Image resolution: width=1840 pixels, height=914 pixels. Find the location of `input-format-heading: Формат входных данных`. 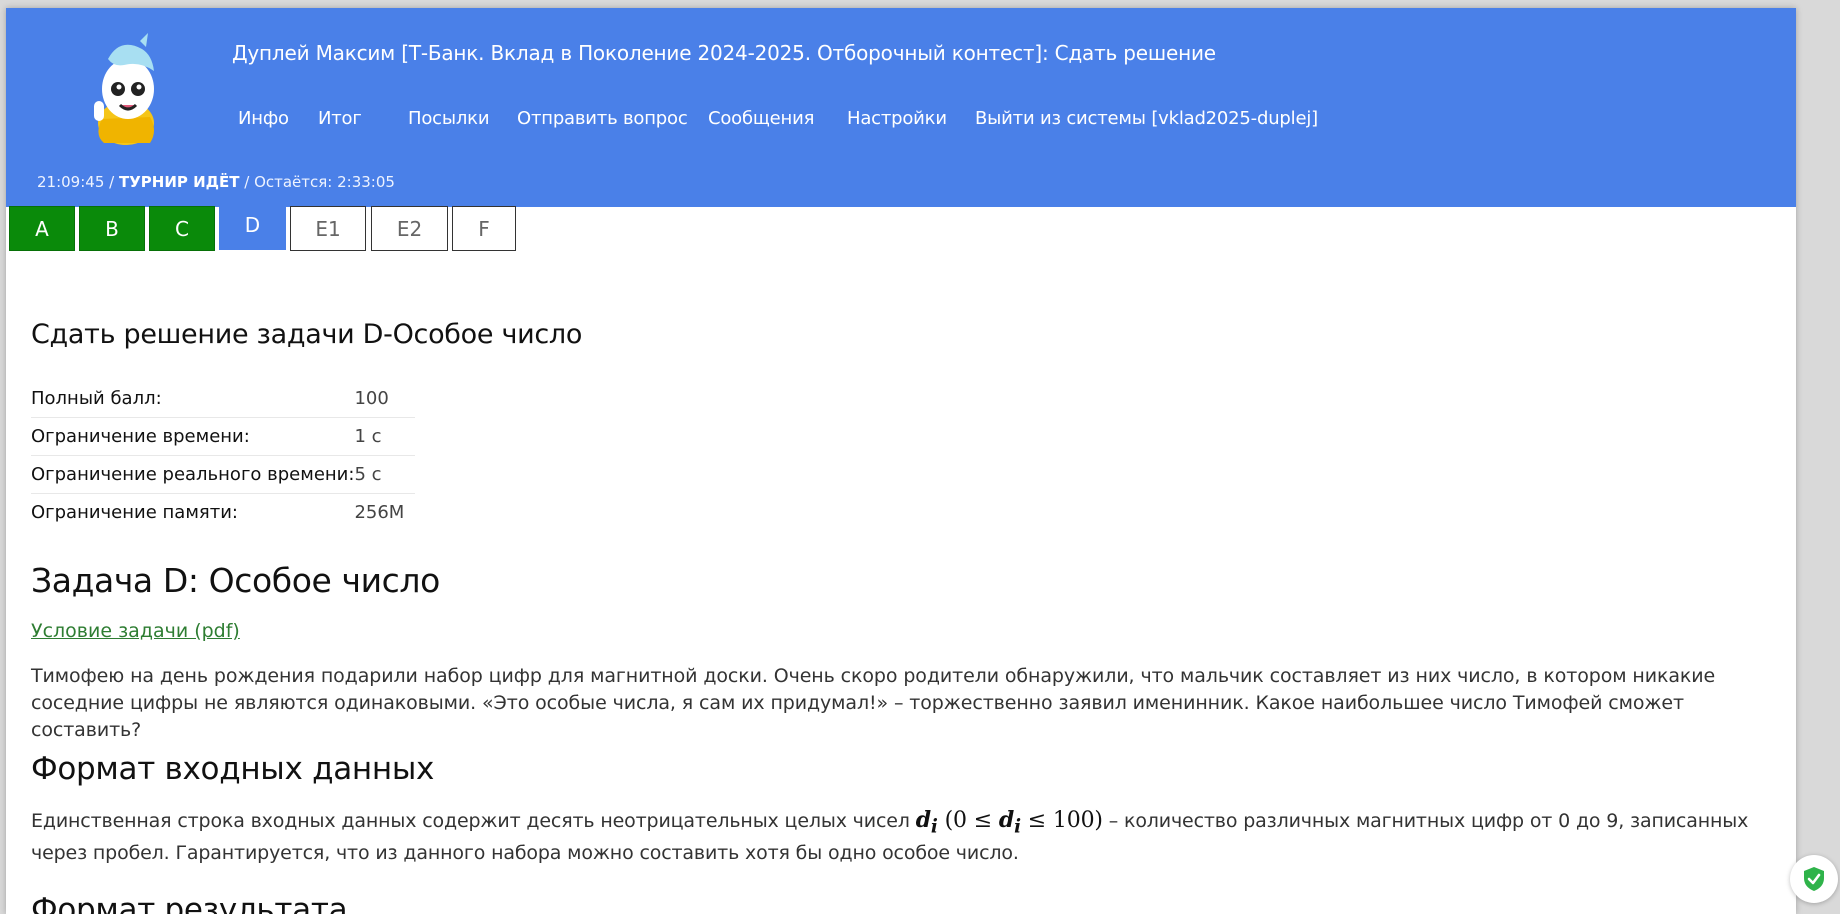

input-format-heading: Формат входных данных is located at coordinates (233, 769).